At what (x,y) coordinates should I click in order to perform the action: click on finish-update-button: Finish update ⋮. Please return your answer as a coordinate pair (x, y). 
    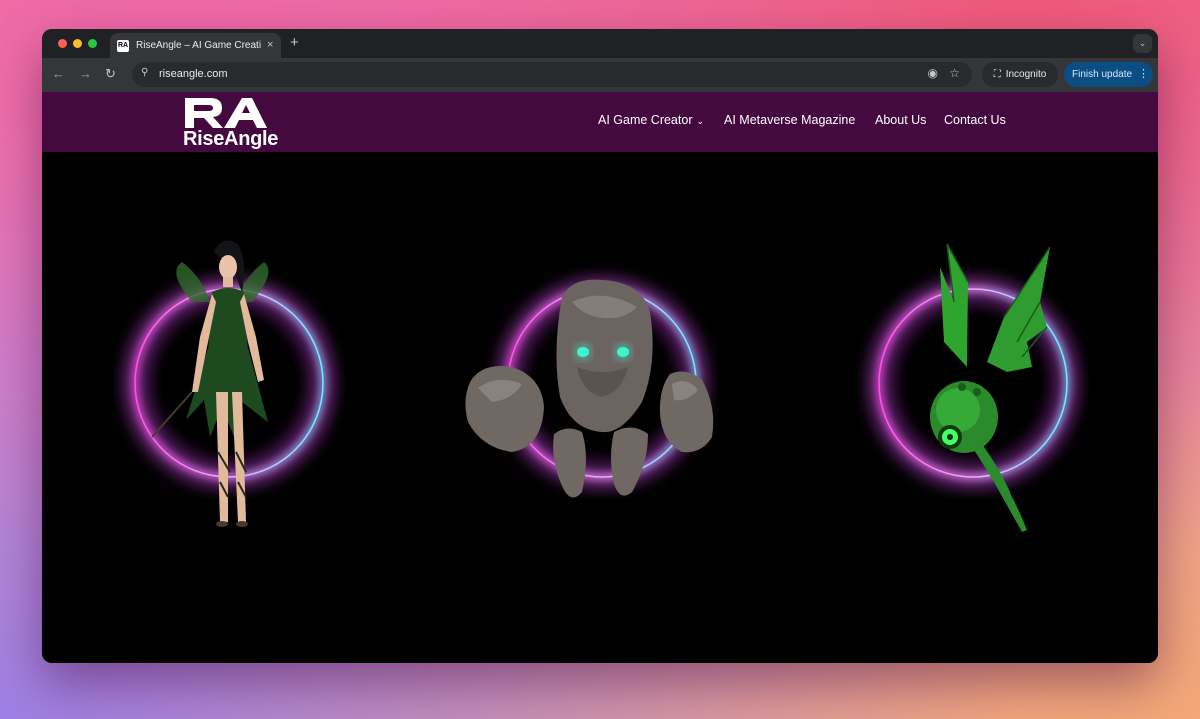
    Looking at the image, I should click on (1108, 74).